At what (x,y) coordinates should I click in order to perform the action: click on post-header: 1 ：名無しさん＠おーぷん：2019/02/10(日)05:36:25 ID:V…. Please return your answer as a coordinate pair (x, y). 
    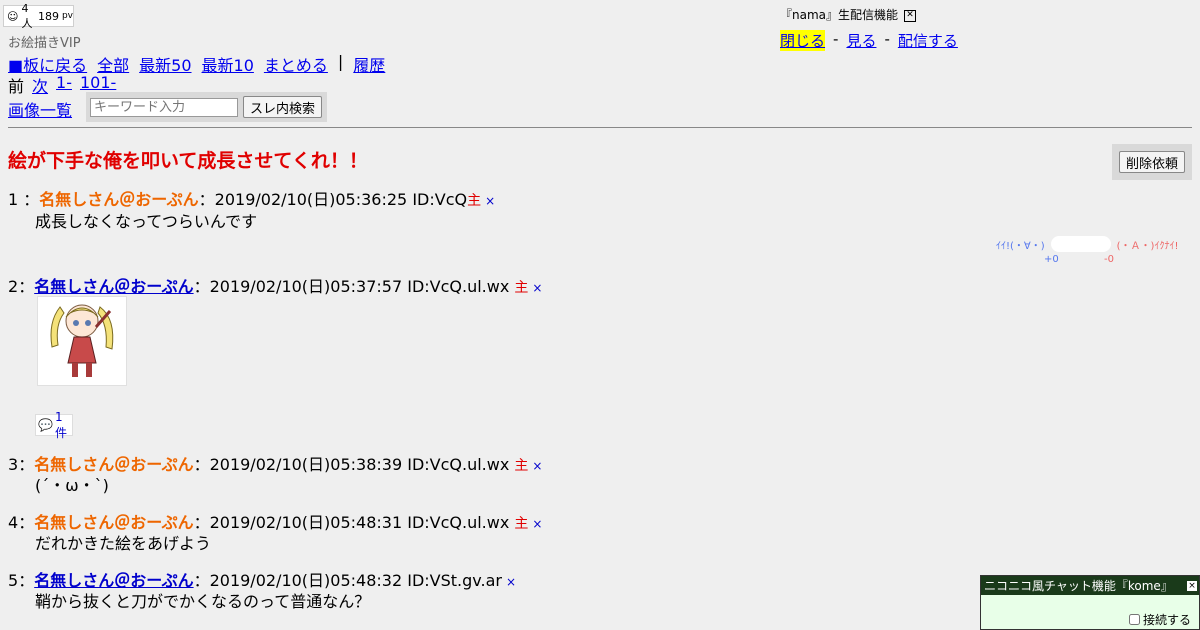
    Looking at the image, I should click on (251, 198).